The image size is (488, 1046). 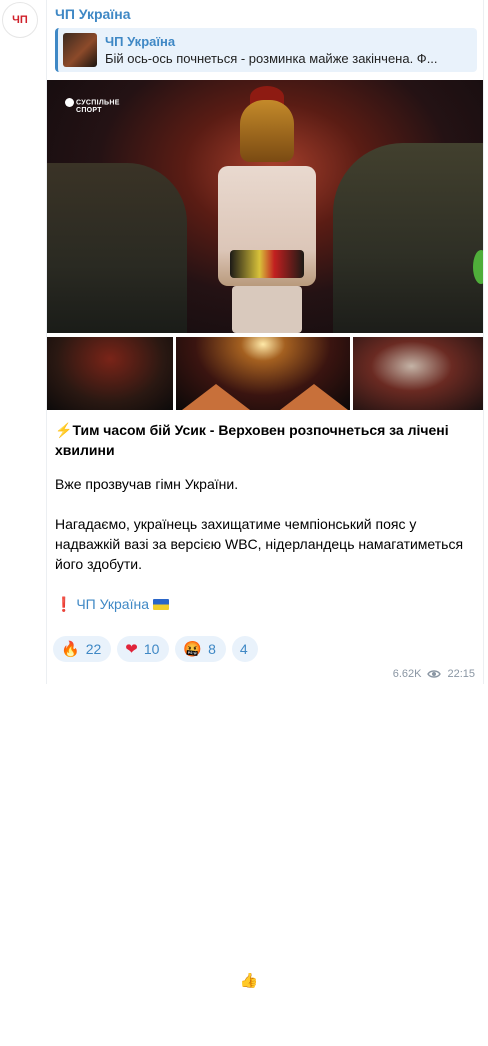 I want to click on reply-sender: ЧП Україна, so click(x=140, y=41).